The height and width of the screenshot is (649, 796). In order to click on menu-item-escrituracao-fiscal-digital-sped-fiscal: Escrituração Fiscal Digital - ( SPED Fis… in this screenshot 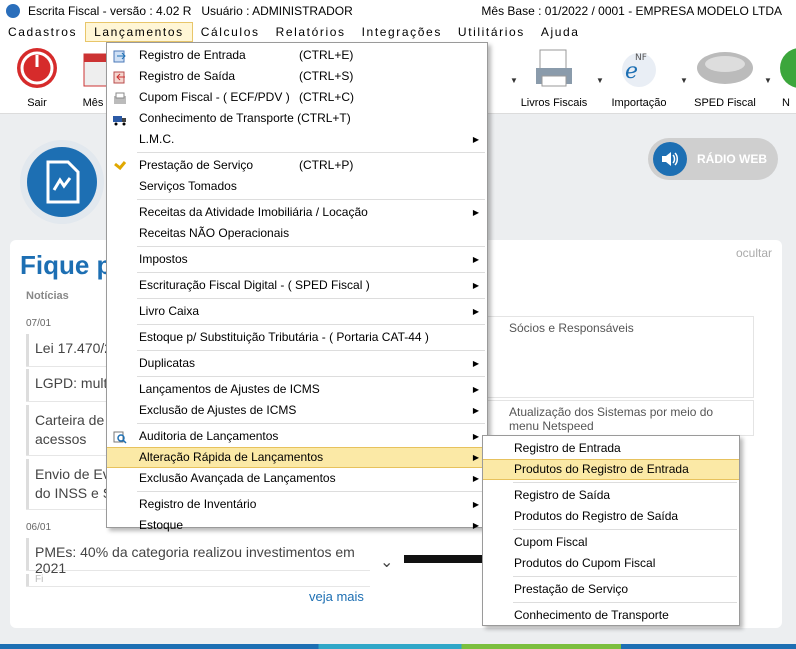, I will do `click(297, 285)`.